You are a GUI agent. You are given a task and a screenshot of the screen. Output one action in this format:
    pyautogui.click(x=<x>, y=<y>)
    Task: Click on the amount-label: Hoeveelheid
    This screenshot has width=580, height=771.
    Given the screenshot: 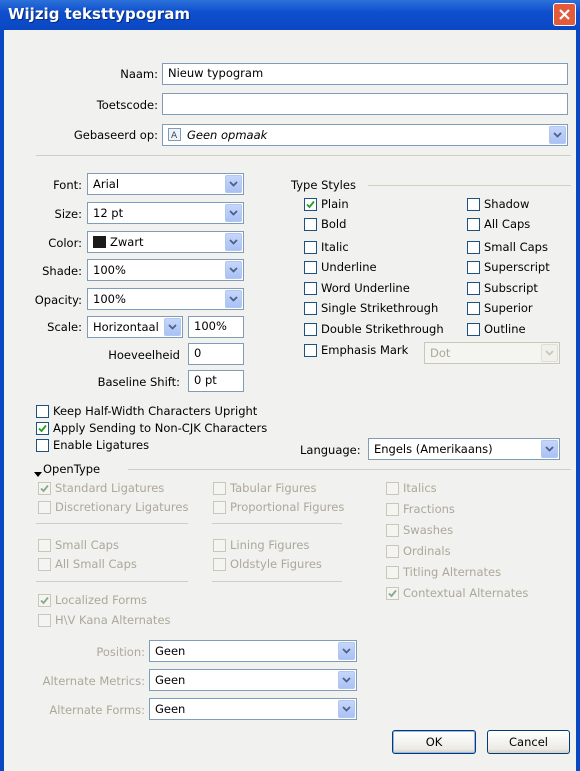 What is the action you would take?
    pyautogui.click(x=144, y=355)
    